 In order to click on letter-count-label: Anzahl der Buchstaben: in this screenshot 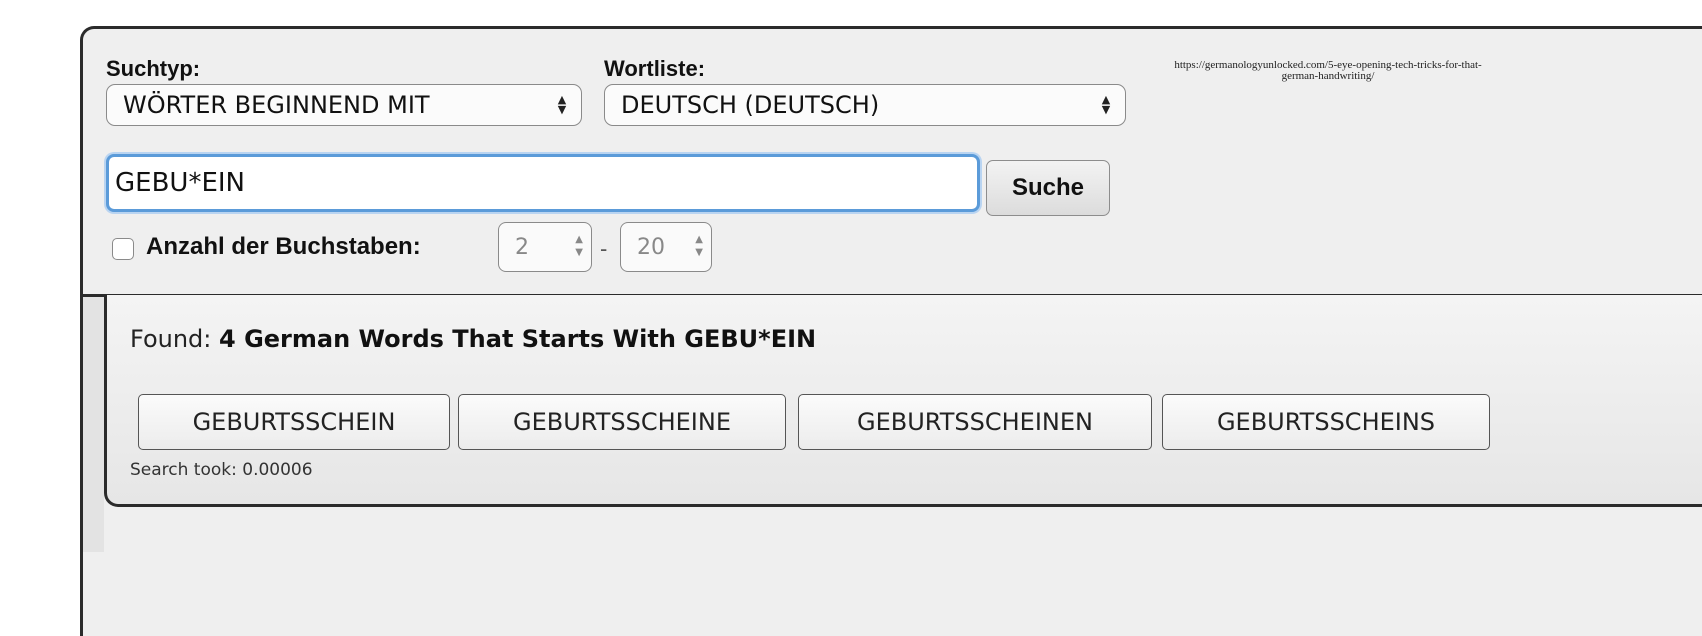, I will do `click(283, 246)`.